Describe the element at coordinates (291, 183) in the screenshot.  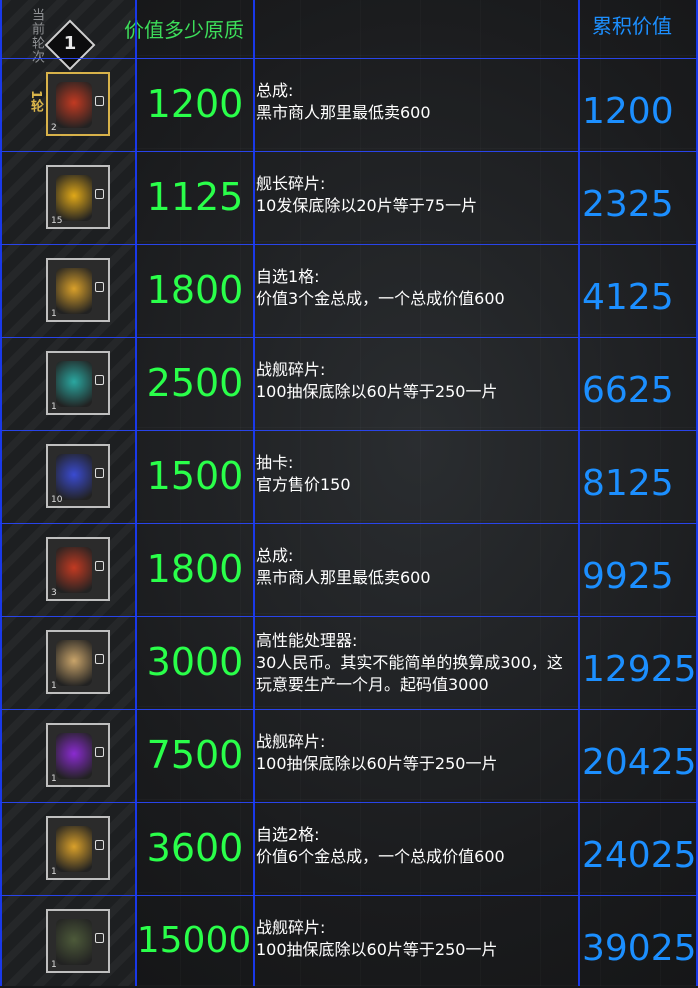
I see `item-title: 舰长碎片:` at that location.